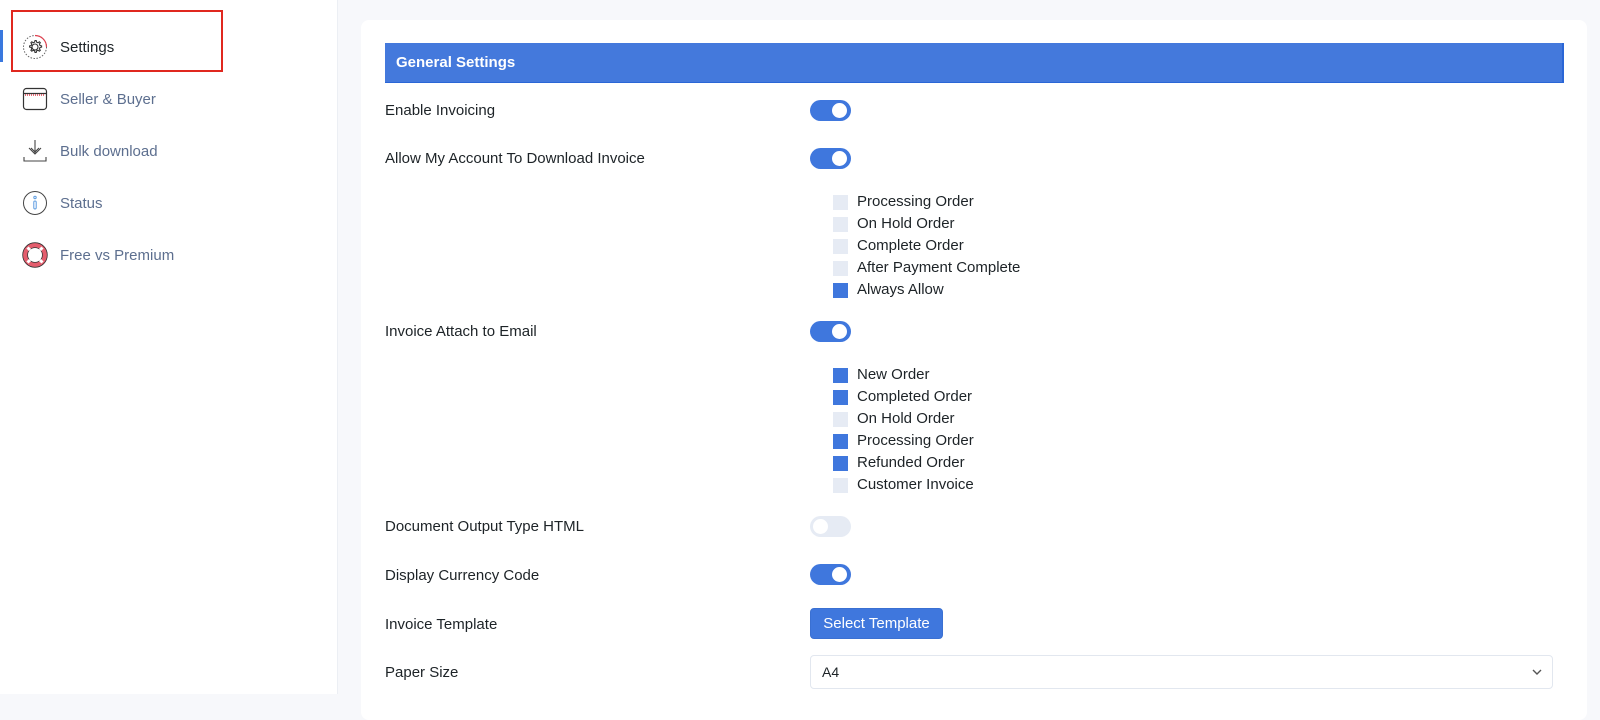 Image resolution: width=1600 pixels, height=720 pixels. What do you see at coordinates (876, 623) in the screenshot?
I see `select-template-button: Select Template` at bounding box center [876, 623].